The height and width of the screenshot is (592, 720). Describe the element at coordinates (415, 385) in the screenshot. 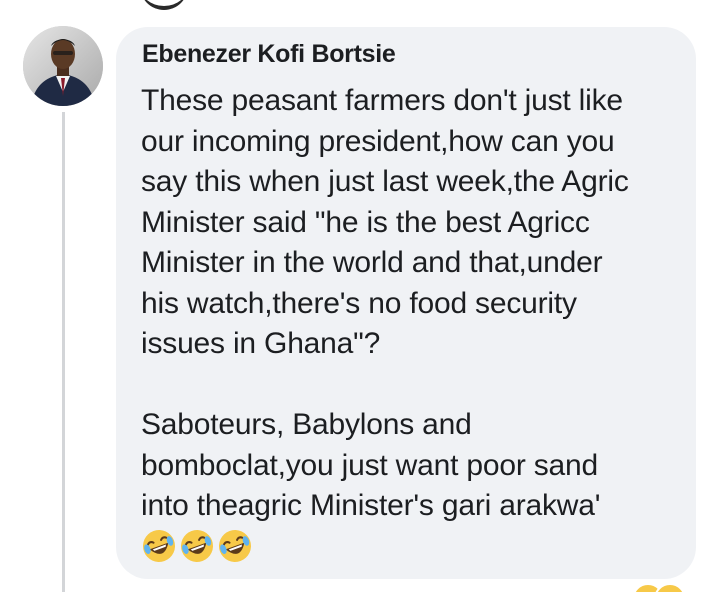

I see `comment-blank-line` at that location.